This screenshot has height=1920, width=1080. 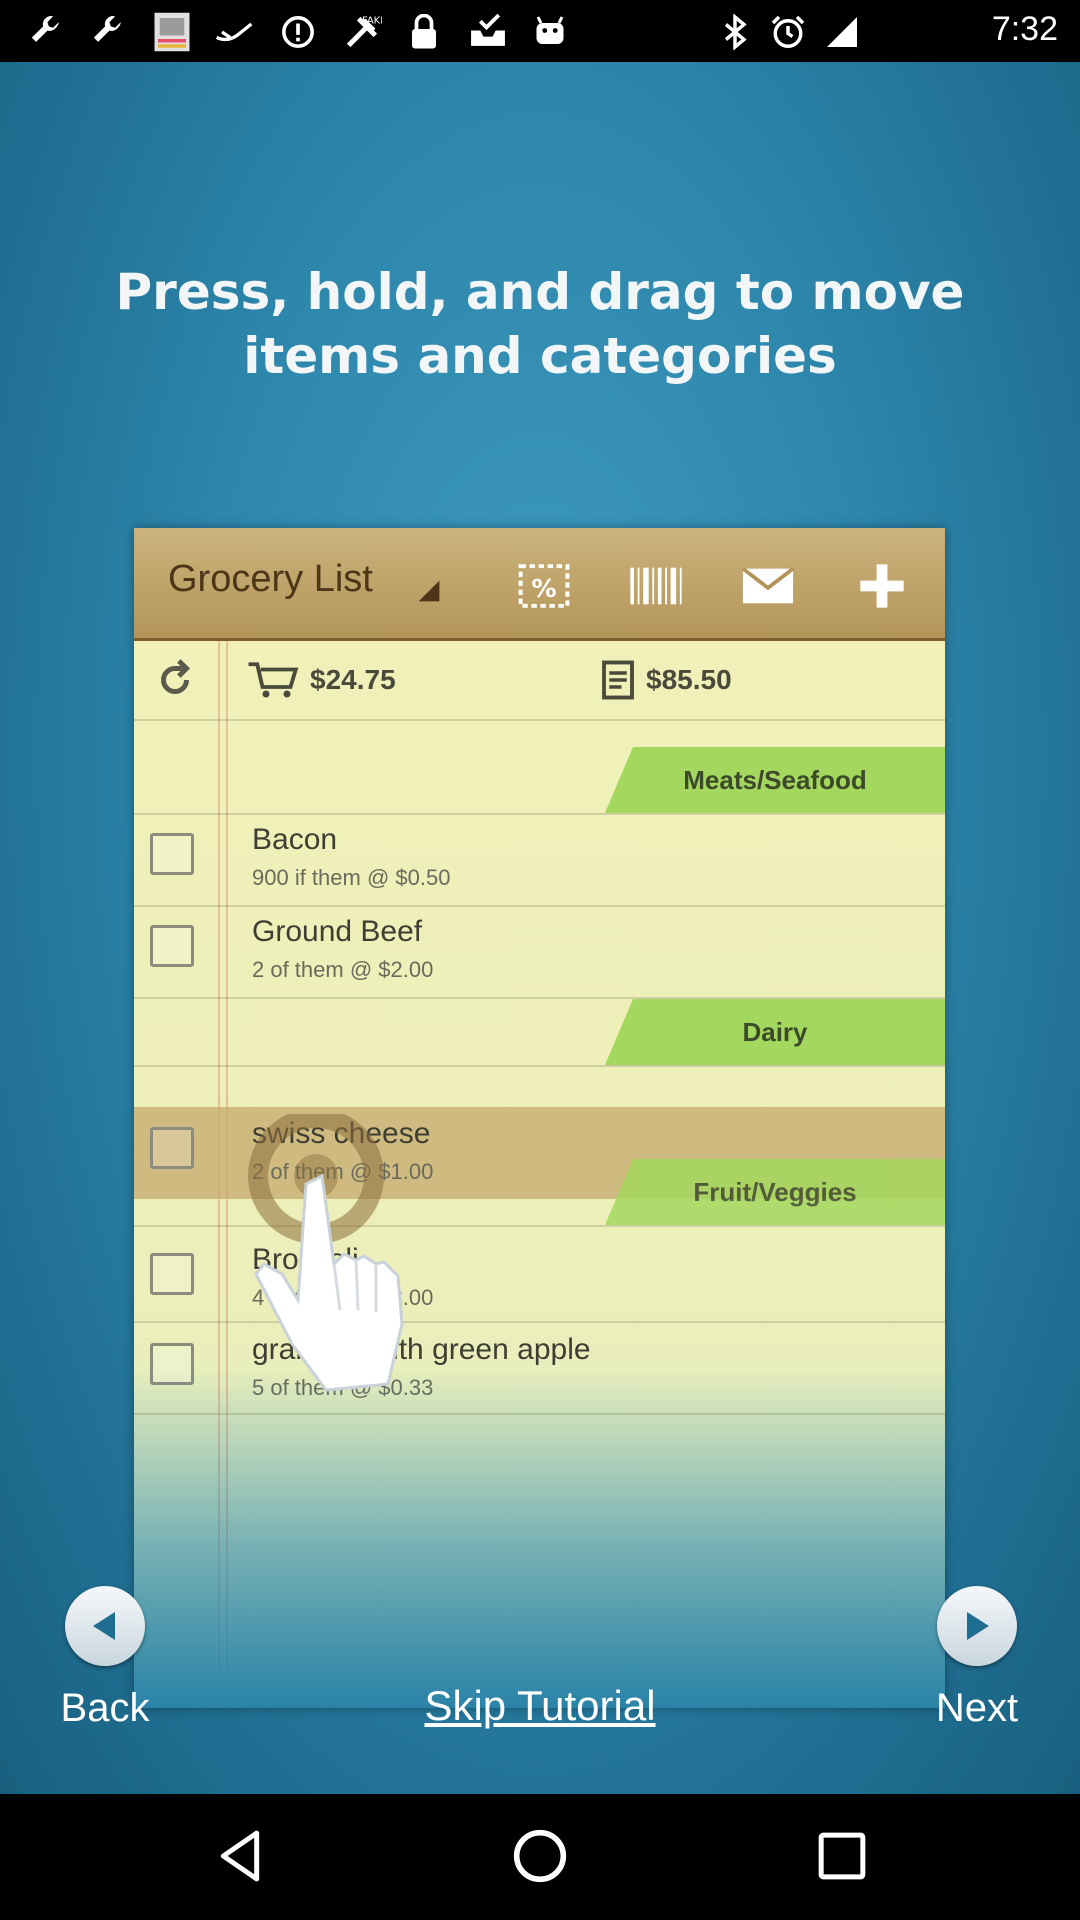 What do you see at coordinates (372, 21) in the screenshot?
I see `svg-text: FAKE` at bounding box center [372, 21].